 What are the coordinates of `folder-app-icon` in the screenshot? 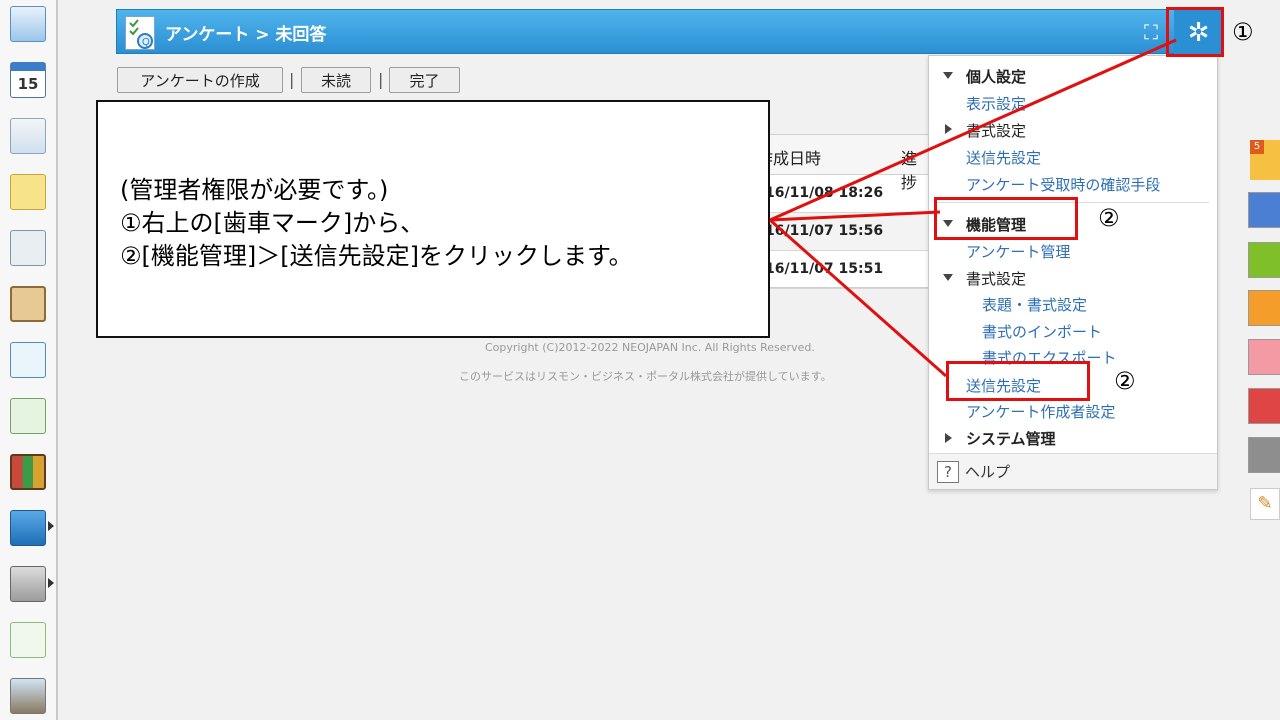 It's located at (28, 584).